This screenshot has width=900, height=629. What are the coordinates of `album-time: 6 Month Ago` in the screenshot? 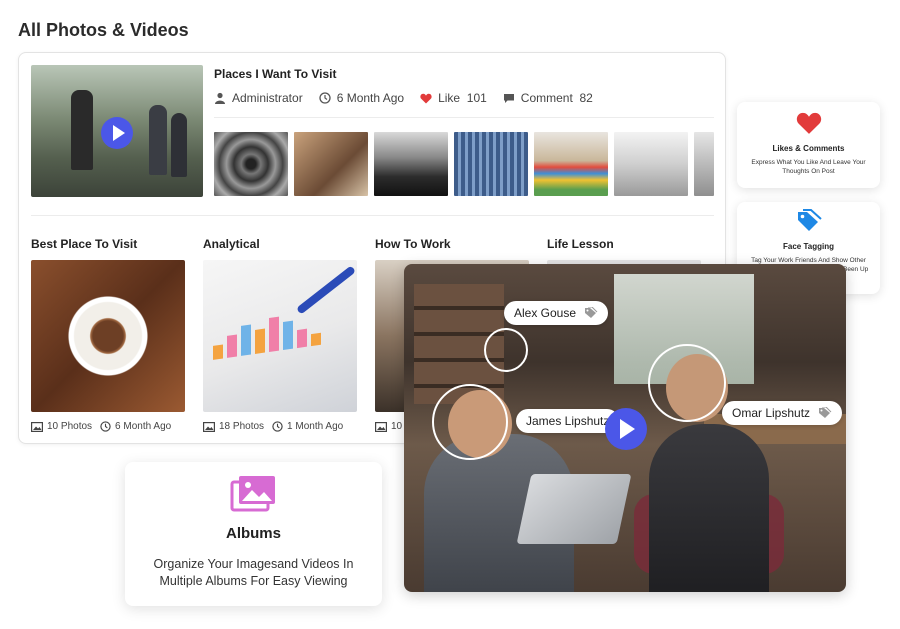 It's located at (143, 426).